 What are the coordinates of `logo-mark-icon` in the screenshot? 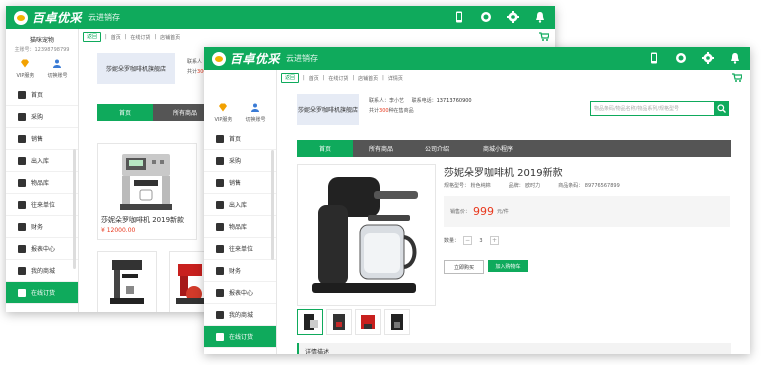 It's located at (21, 17).